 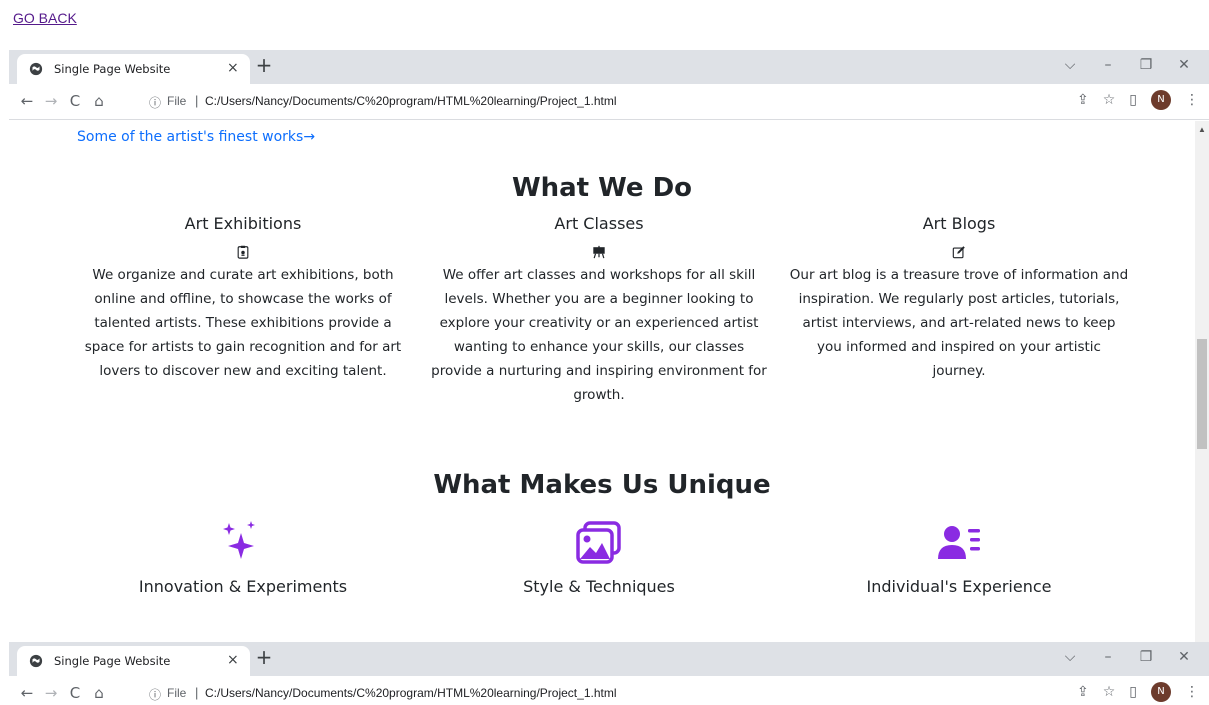 What do you see at coordinates (602, 485) in the screenshot?
I see `unique-title: What Makes Us Unique` at bounding box center [602, 485].